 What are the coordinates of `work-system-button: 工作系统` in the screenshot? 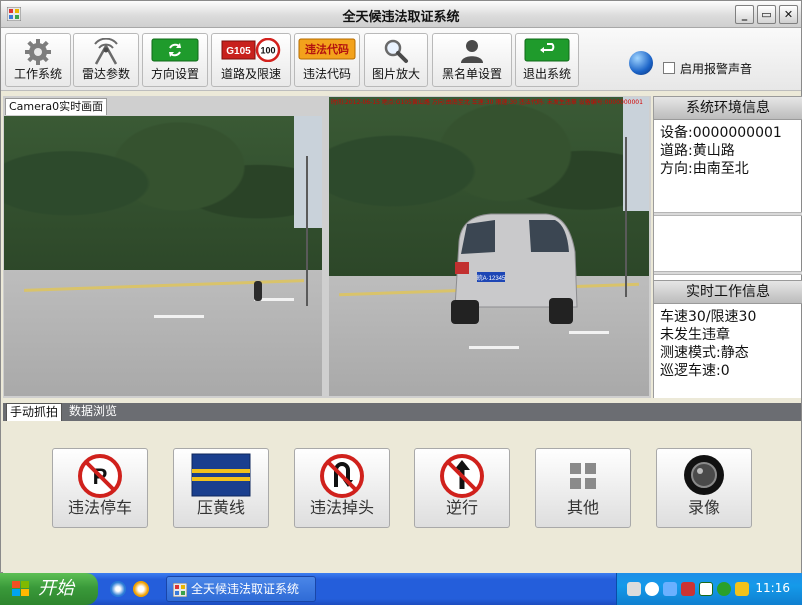 It's located at (38, 60).